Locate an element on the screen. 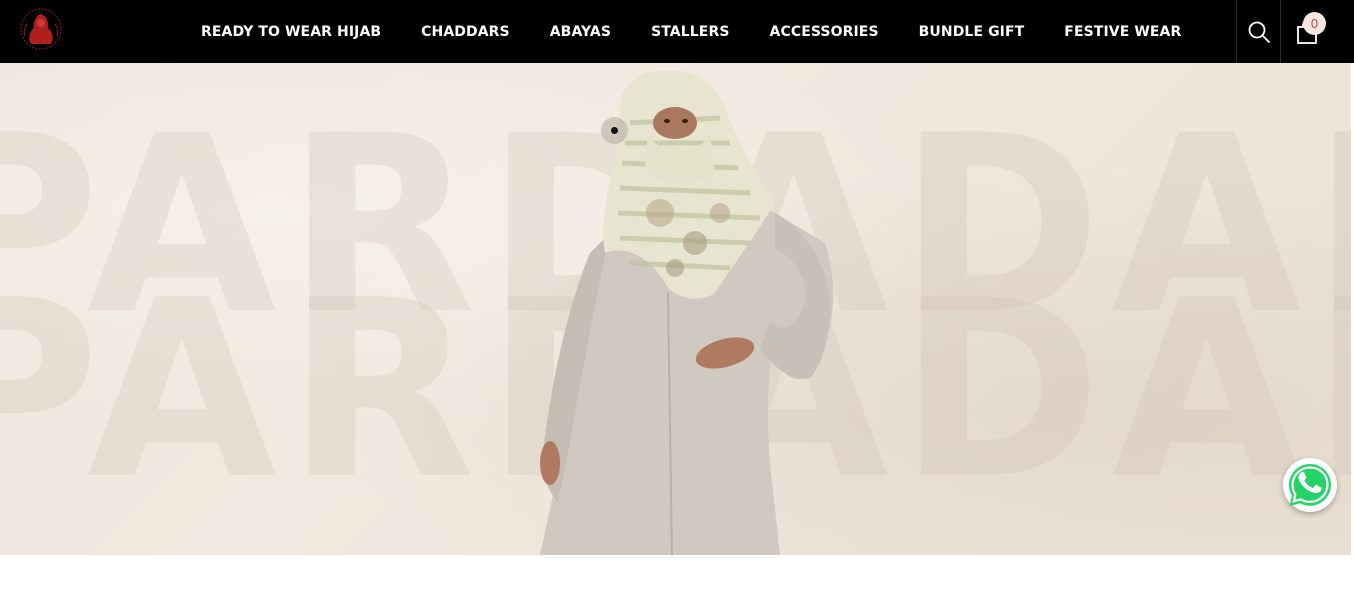 This screenshot has width=1354, height=604. brand-logo is located at coordinates (41, 29).